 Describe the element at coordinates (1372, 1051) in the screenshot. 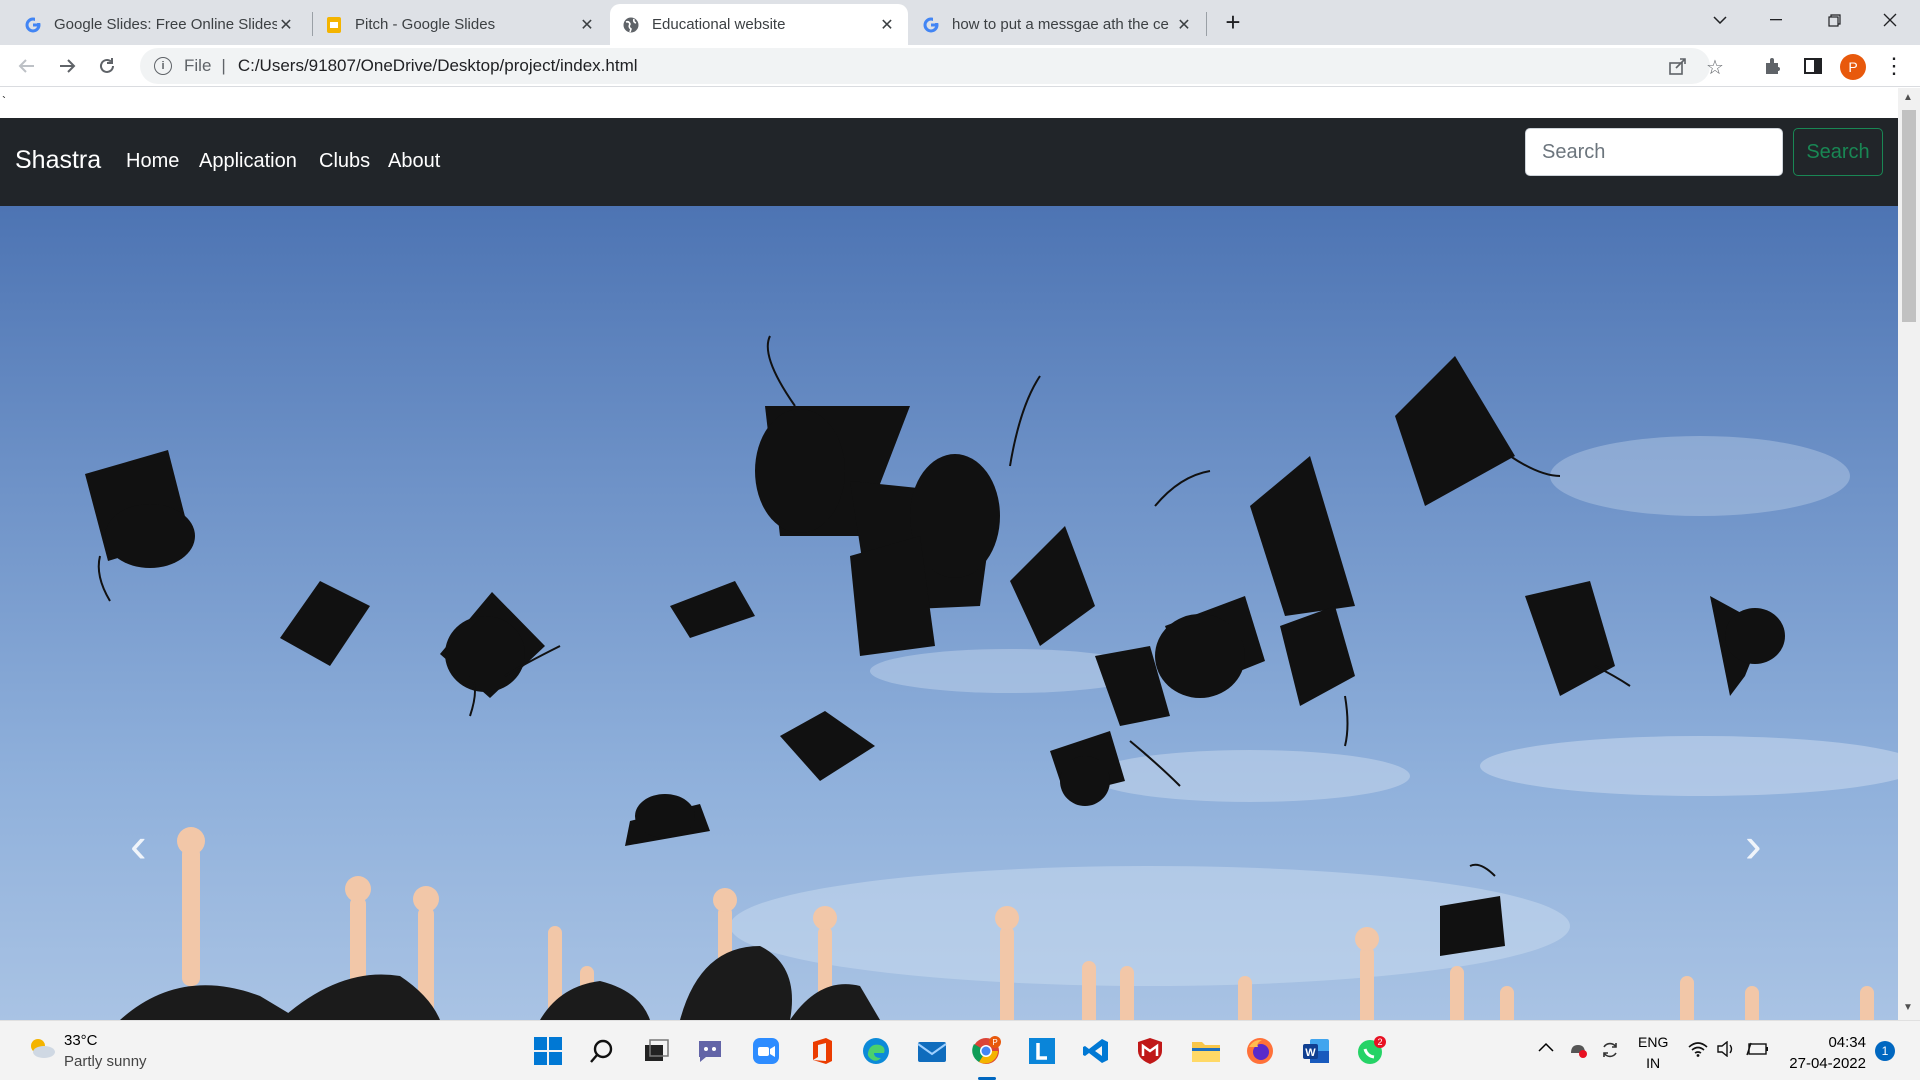

I see `whatsapp-icon: 2` at that location.